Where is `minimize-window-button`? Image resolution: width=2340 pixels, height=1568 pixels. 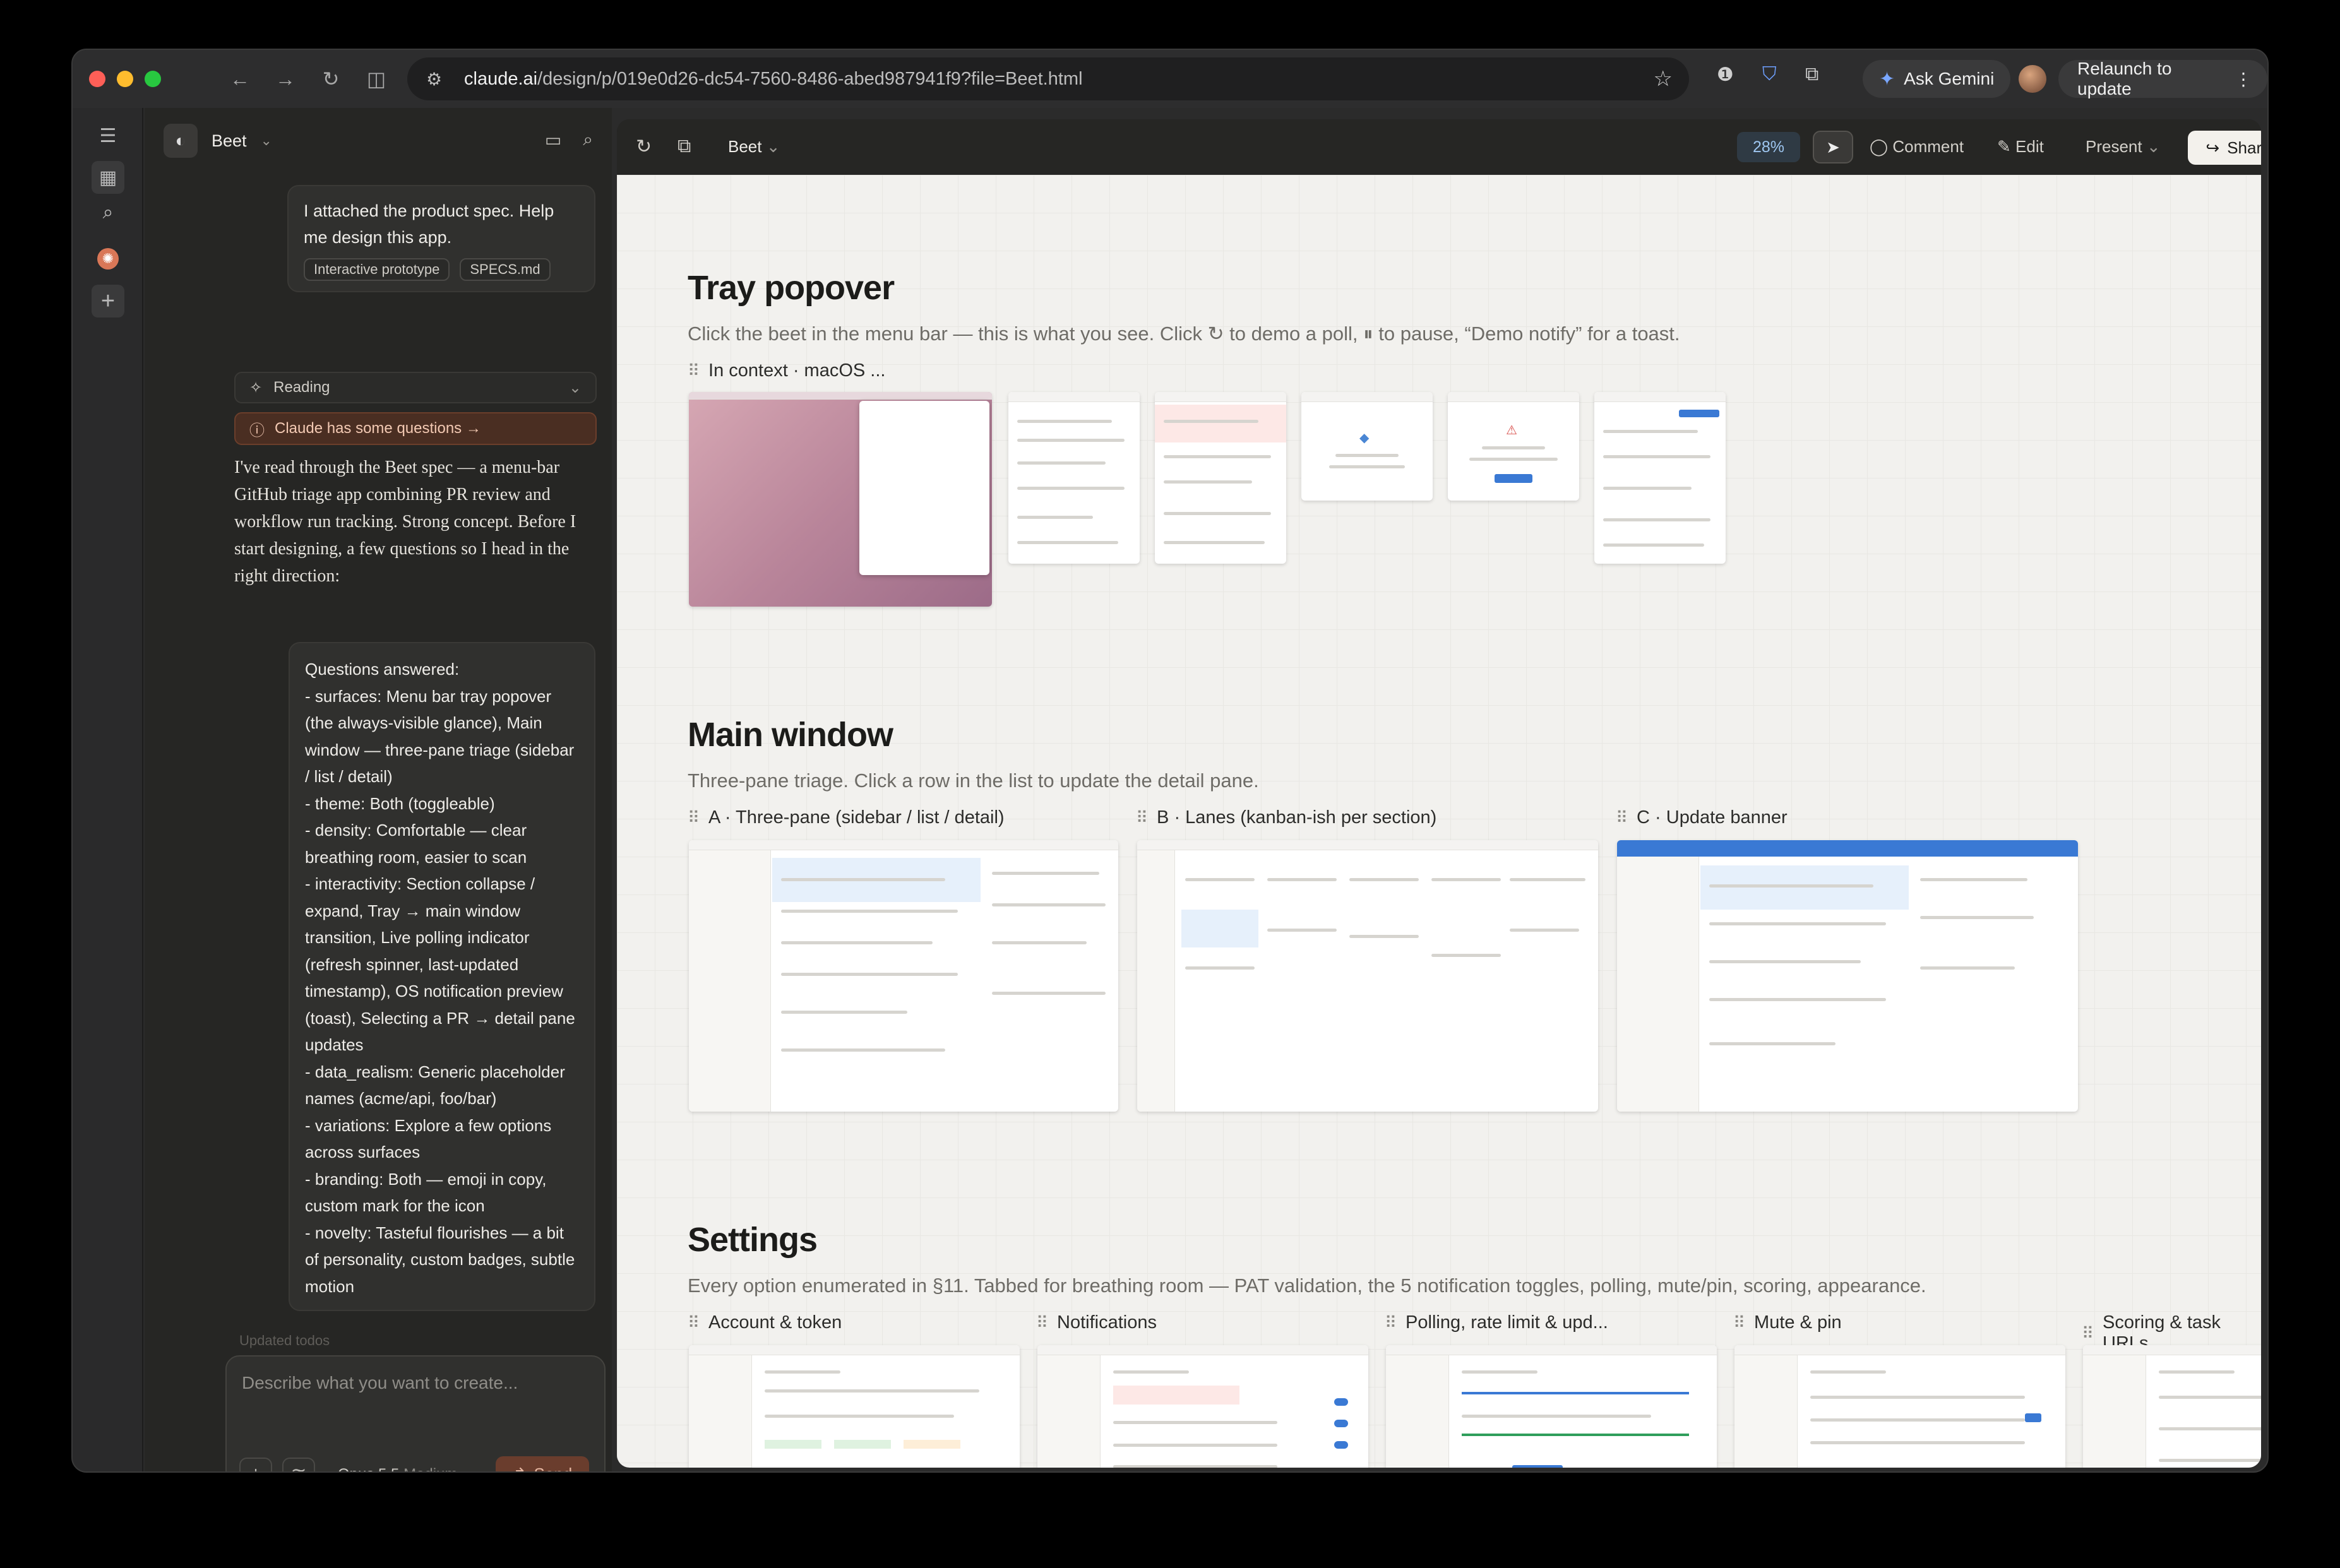
minimize-window-button is located at coordinates (125, 79).